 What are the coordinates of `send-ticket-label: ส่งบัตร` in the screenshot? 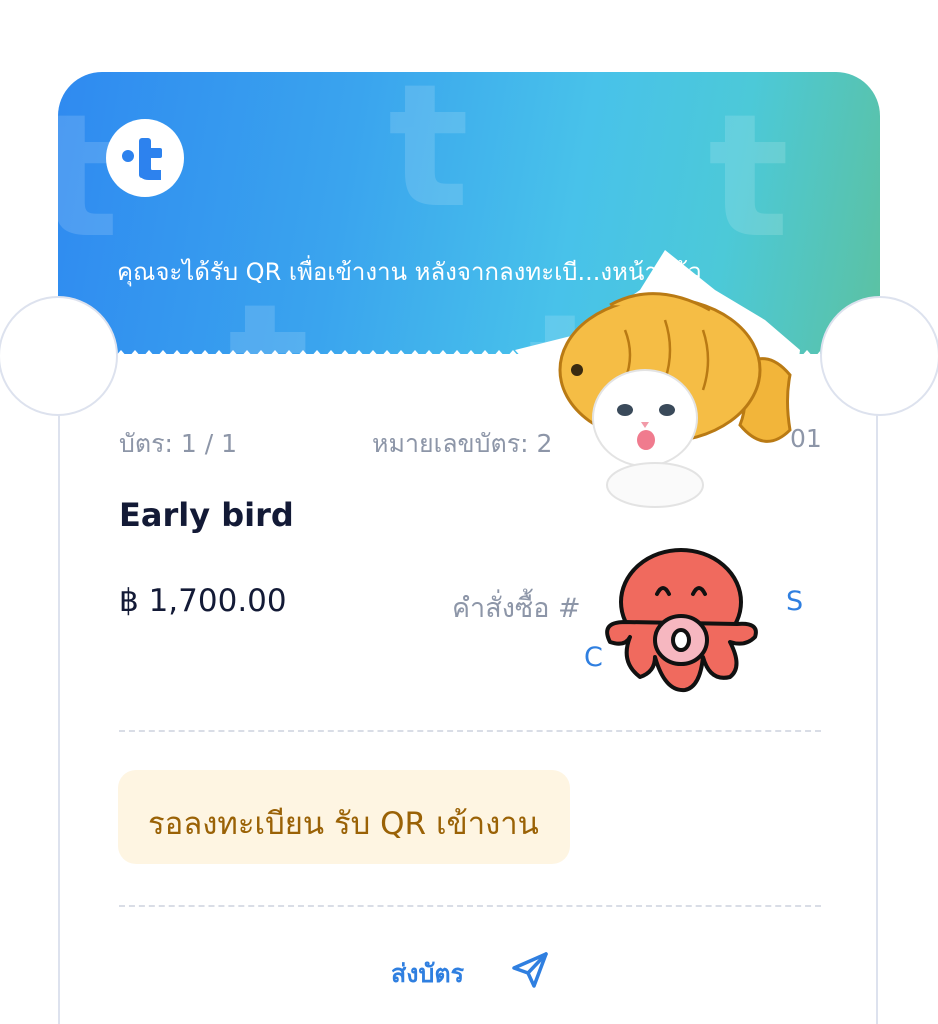 It's located at (427, 973).